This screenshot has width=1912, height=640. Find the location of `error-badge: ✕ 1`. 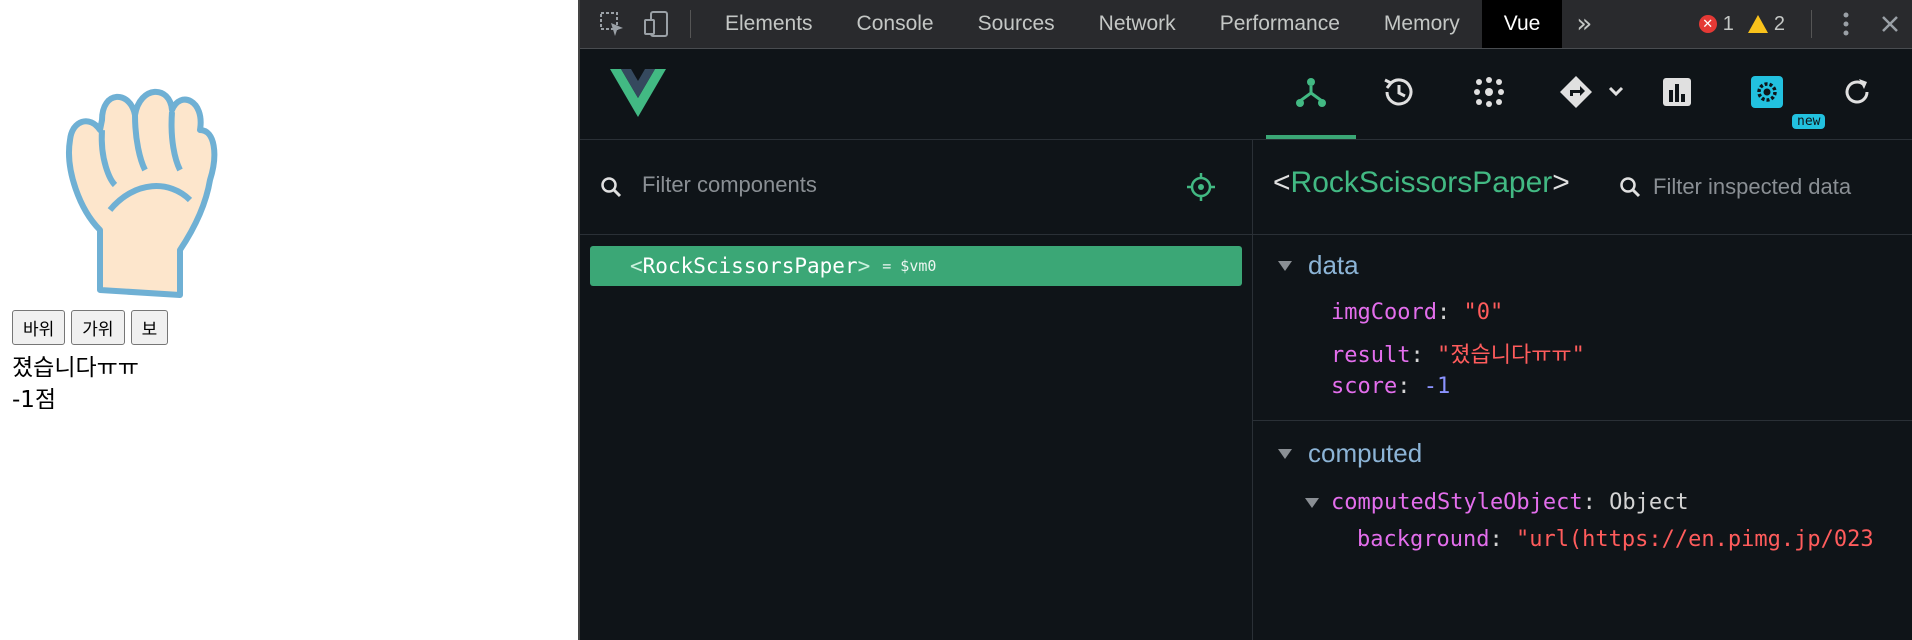

error-badge: ✕ 1 is located at coordinates (1716, 24).